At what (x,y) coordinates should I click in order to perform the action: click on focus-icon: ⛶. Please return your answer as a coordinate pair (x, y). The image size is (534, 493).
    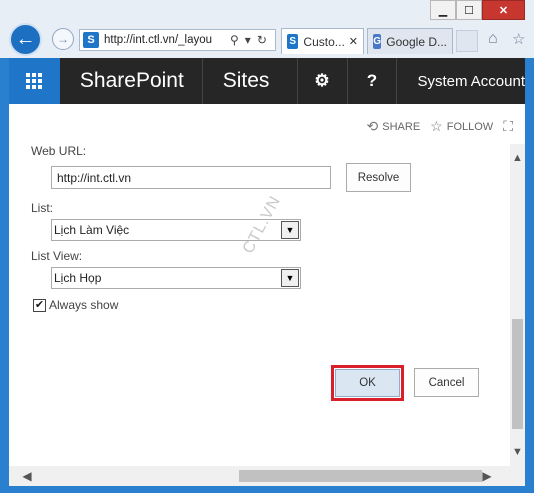
    Looking at the image, I should click on (508, 126).